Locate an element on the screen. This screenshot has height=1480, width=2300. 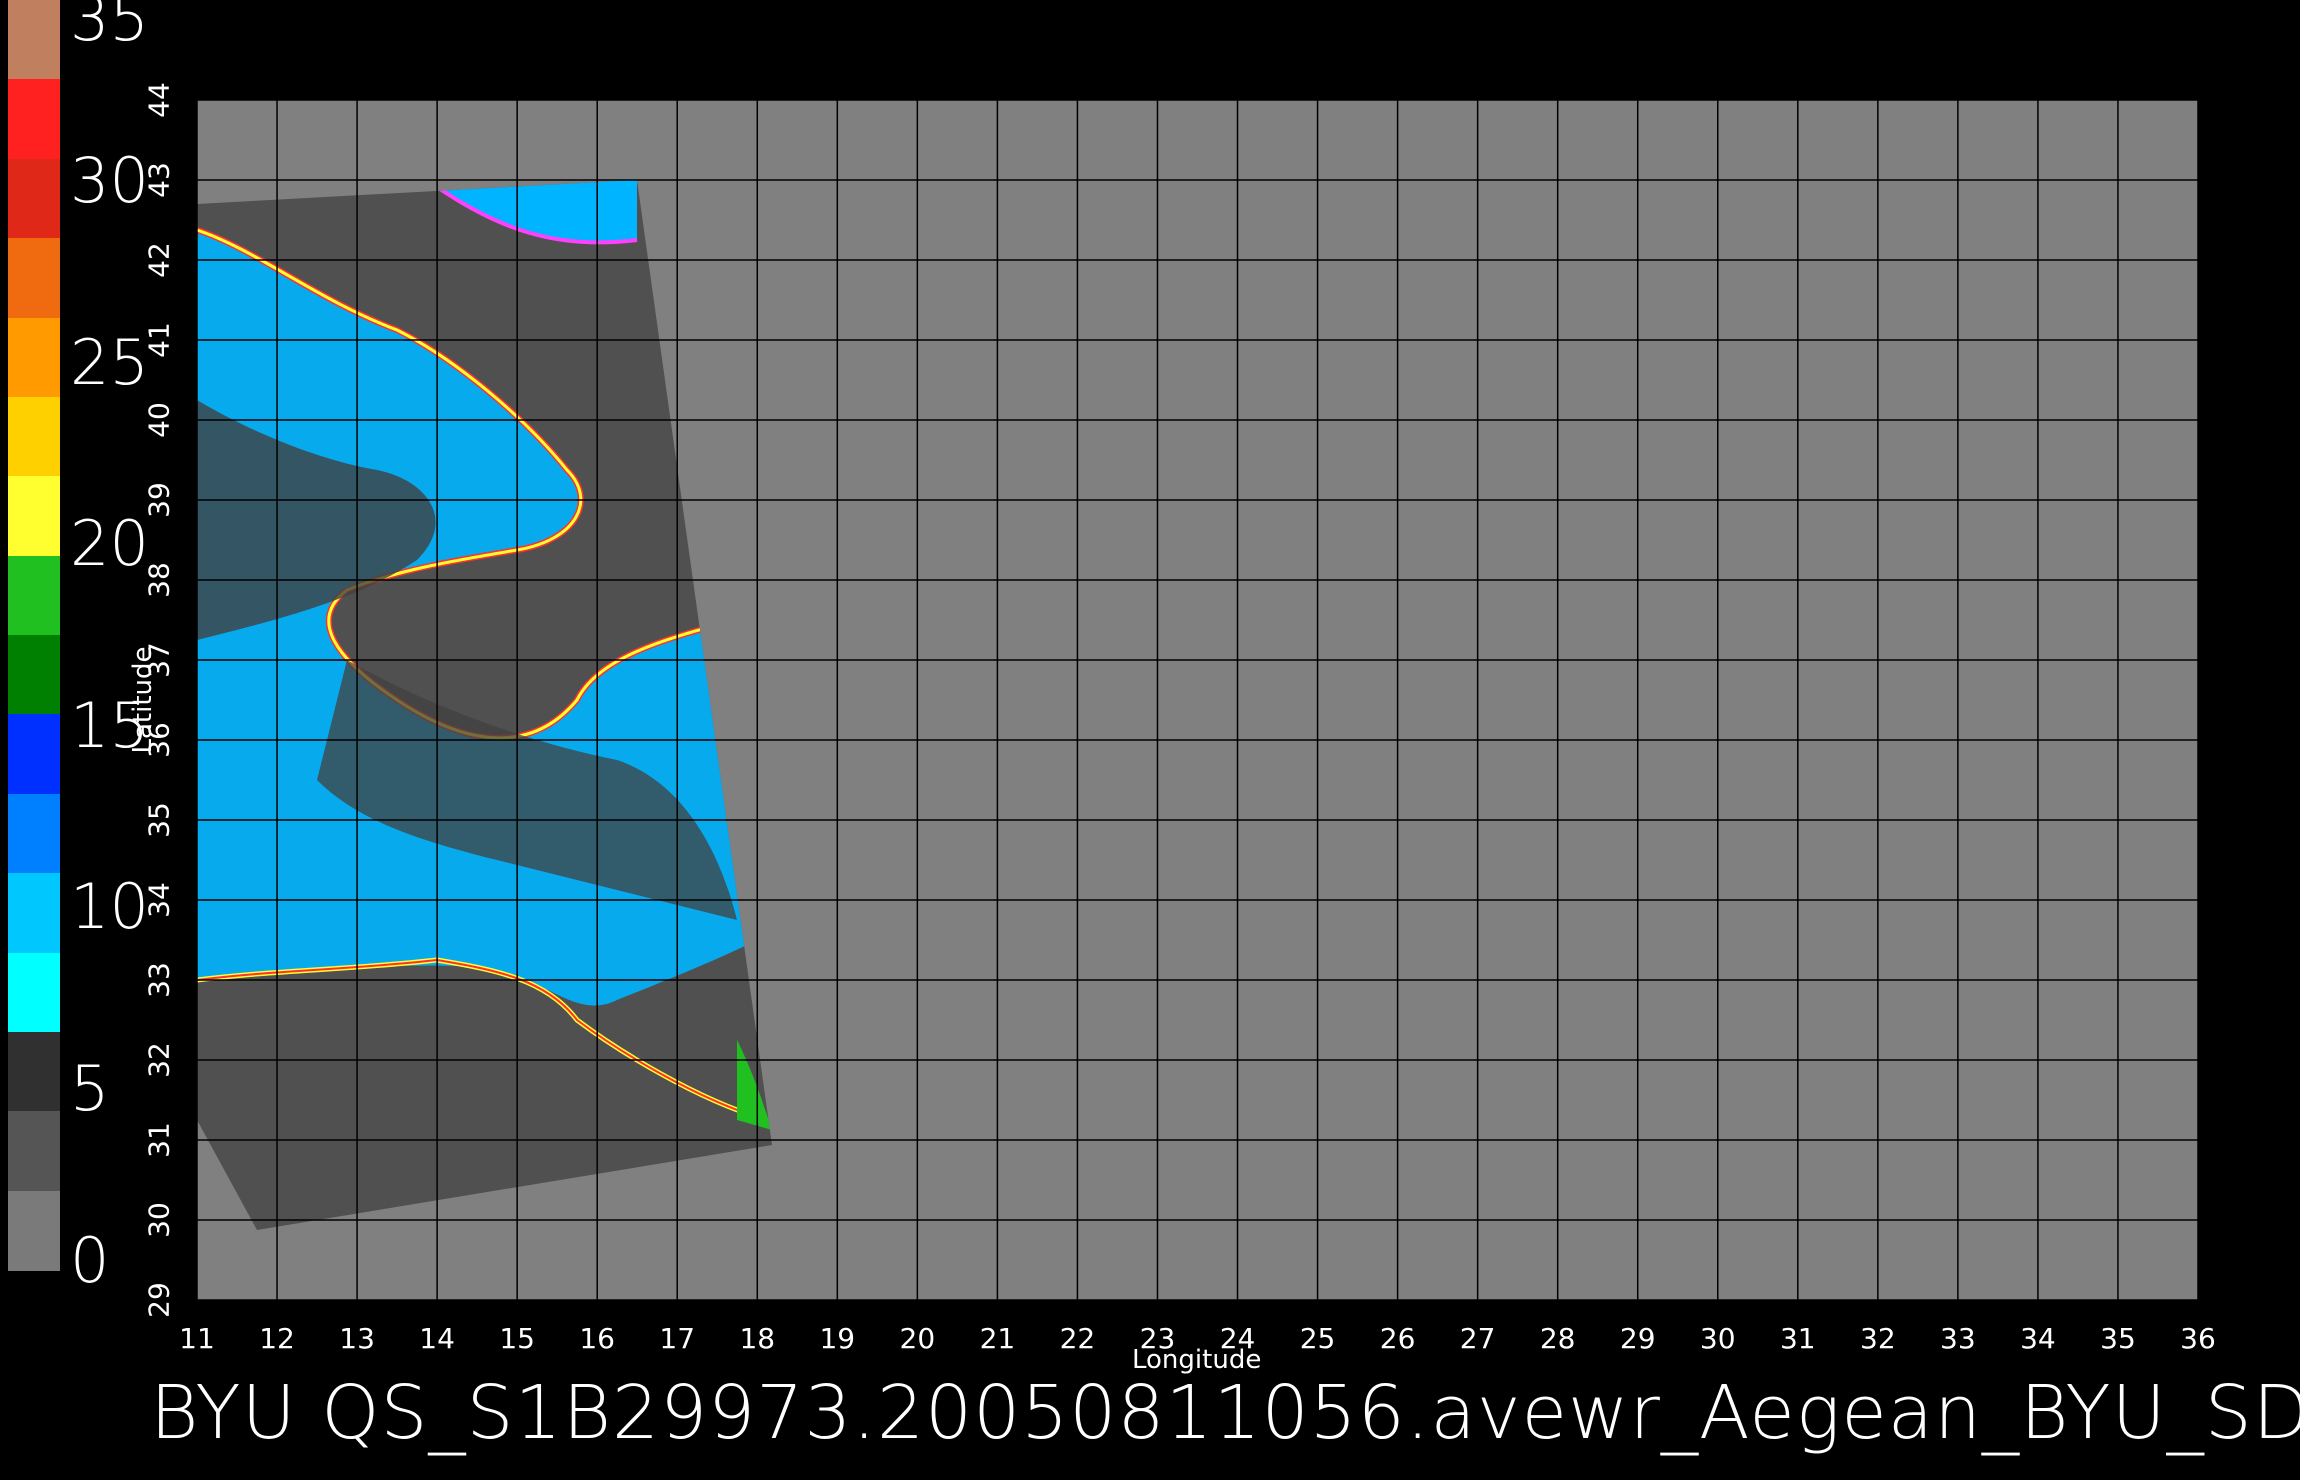
latitude-tick: 30 is located at coordinates (159, 1220).